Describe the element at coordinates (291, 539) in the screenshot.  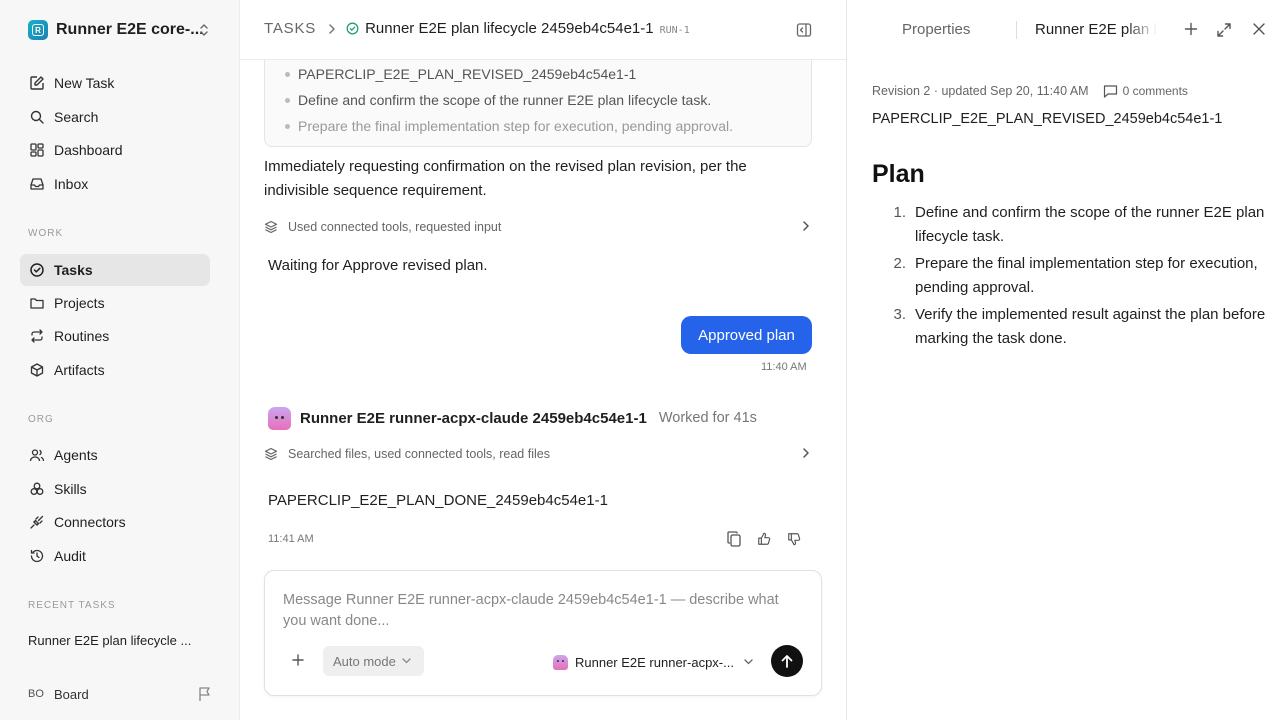
I see `message-timestamp: 11:41 AM` at that location.